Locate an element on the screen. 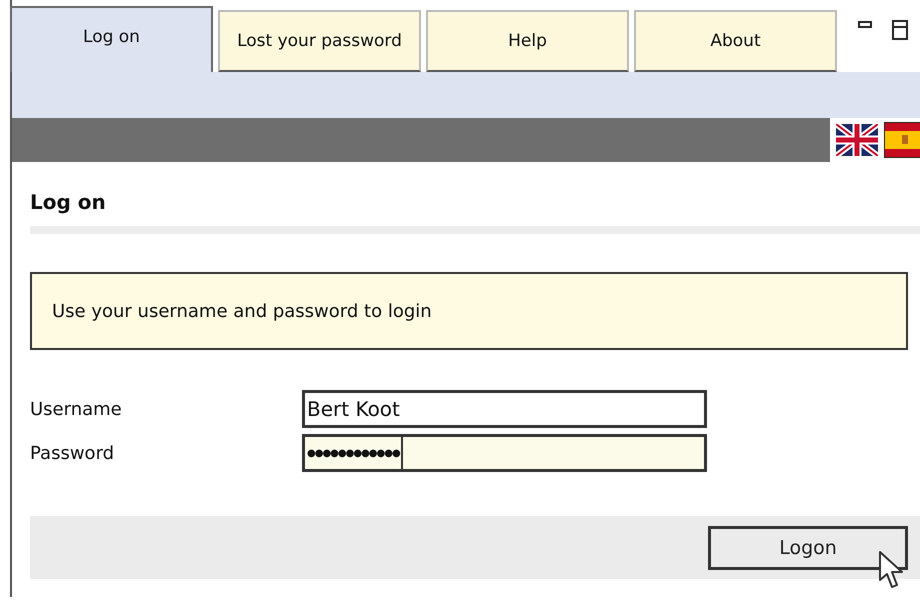  tab: Help is located at coordinates (527, 41).